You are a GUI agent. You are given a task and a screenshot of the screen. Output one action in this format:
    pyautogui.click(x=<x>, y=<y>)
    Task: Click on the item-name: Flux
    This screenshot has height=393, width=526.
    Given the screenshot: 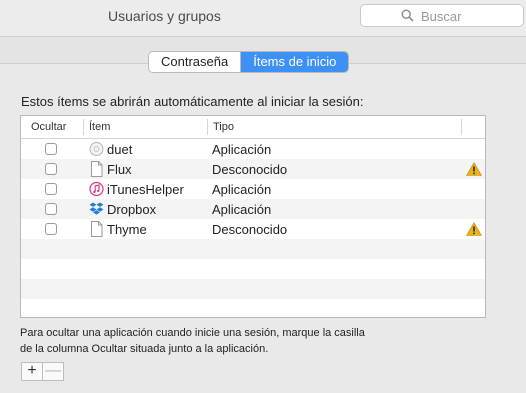 What is the action you would take?
    pyautogui.click(x=119, y=169)
    